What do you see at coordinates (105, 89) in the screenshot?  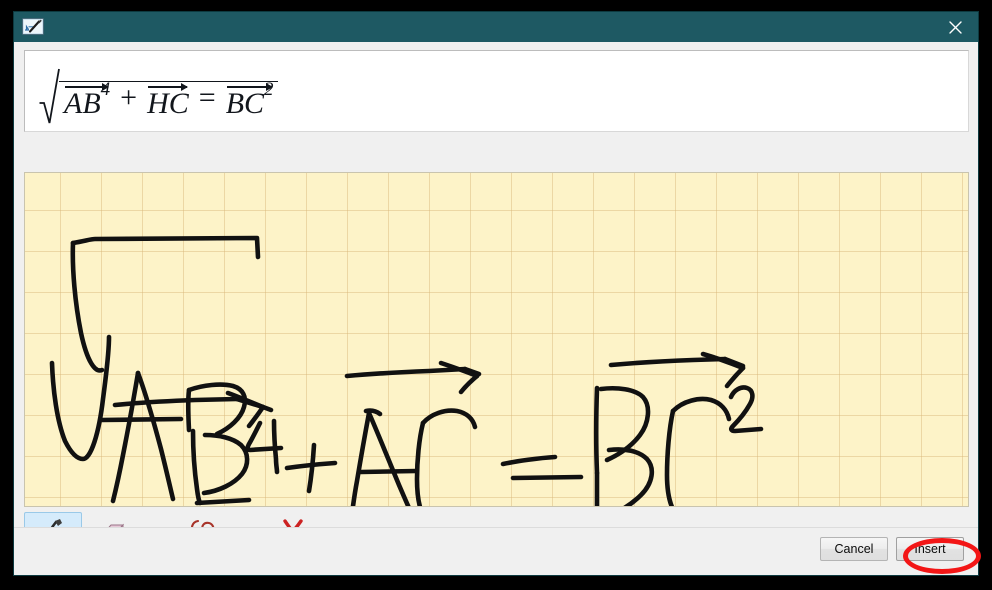 I see `term-ab-exponent: 4` at bounding box center [105, 89].